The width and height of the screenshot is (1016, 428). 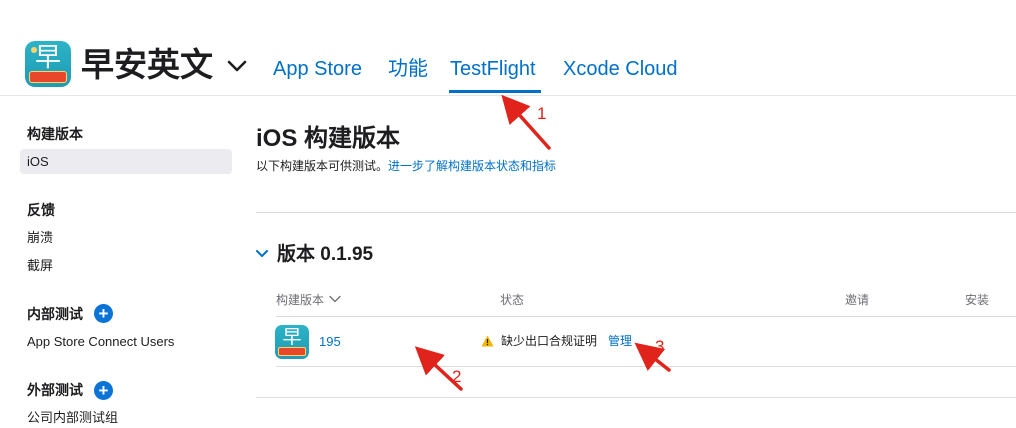 What do you see at coordinates (495, 91) in the screenshot?
I see `active-tab-indicator` at bounding box center [495, 91].